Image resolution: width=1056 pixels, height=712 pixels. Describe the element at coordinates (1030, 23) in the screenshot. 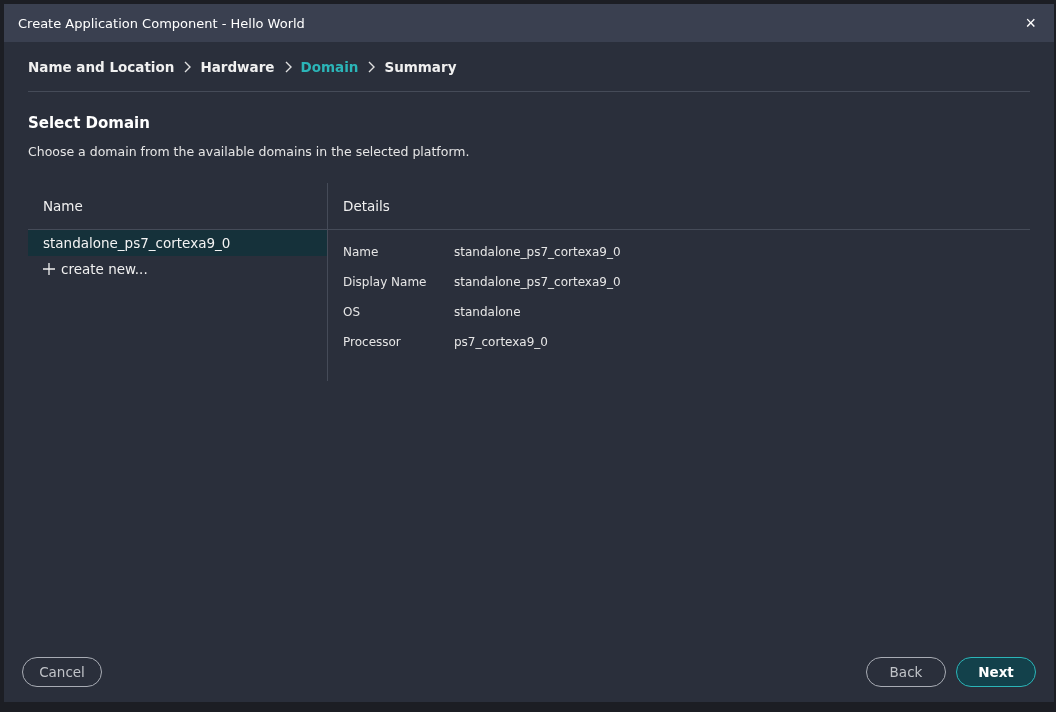

I see `close-button: ×` at that location.